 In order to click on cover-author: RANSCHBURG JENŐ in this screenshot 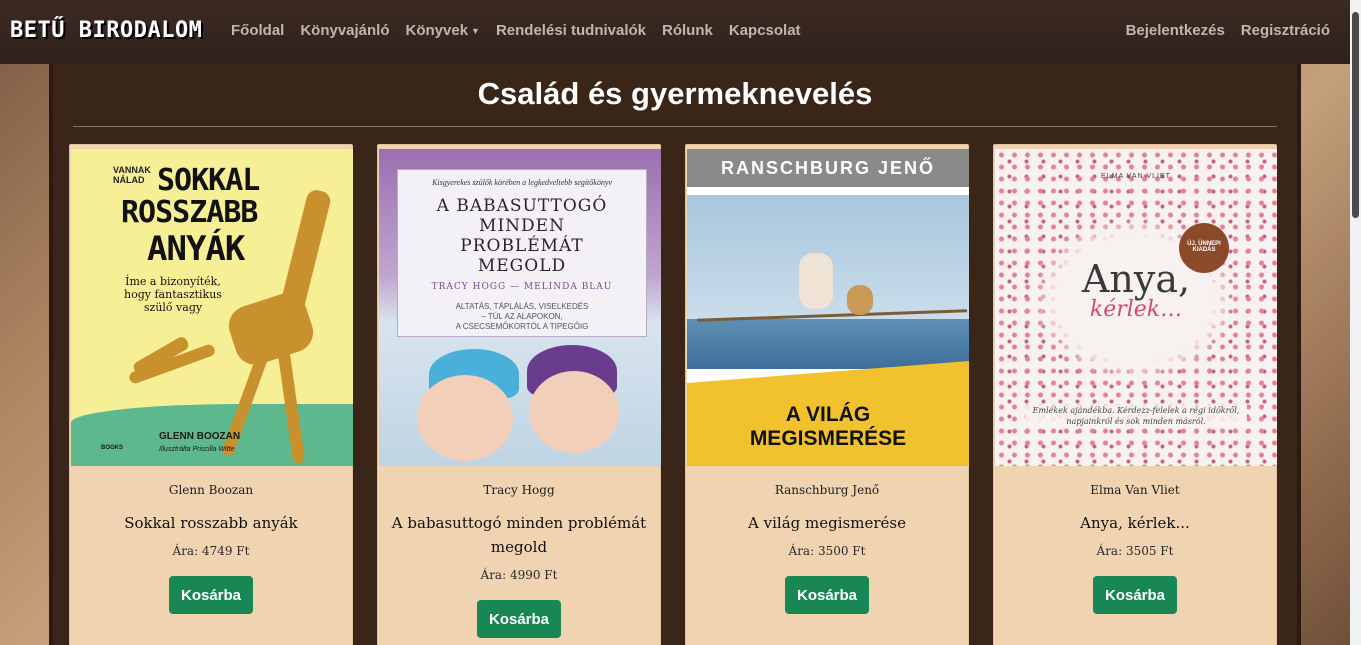, I will do `click(828, 168)`.